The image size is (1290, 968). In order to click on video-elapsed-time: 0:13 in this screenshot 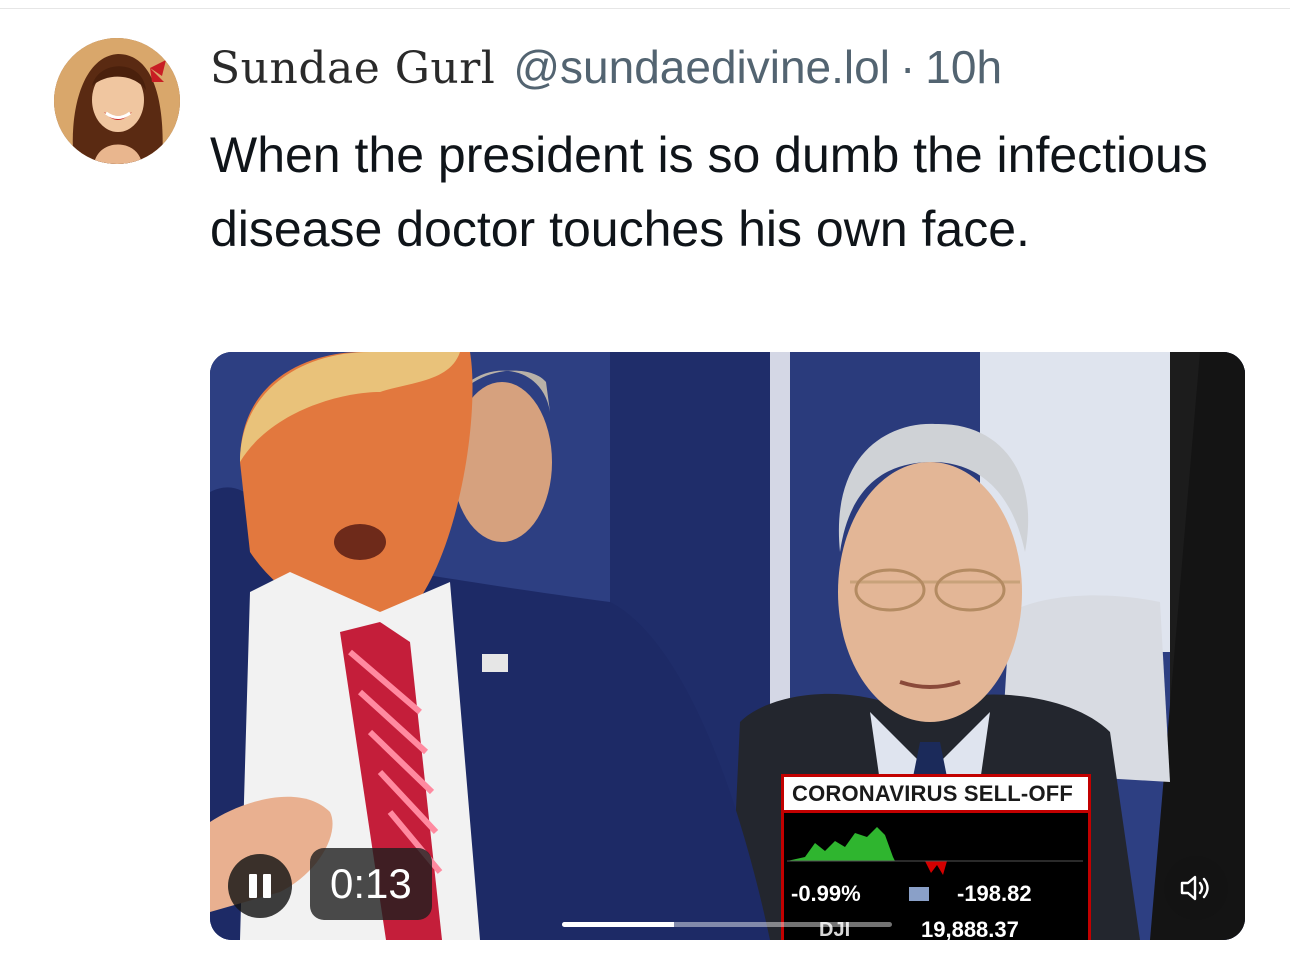, I will do `click(371, 884)`.